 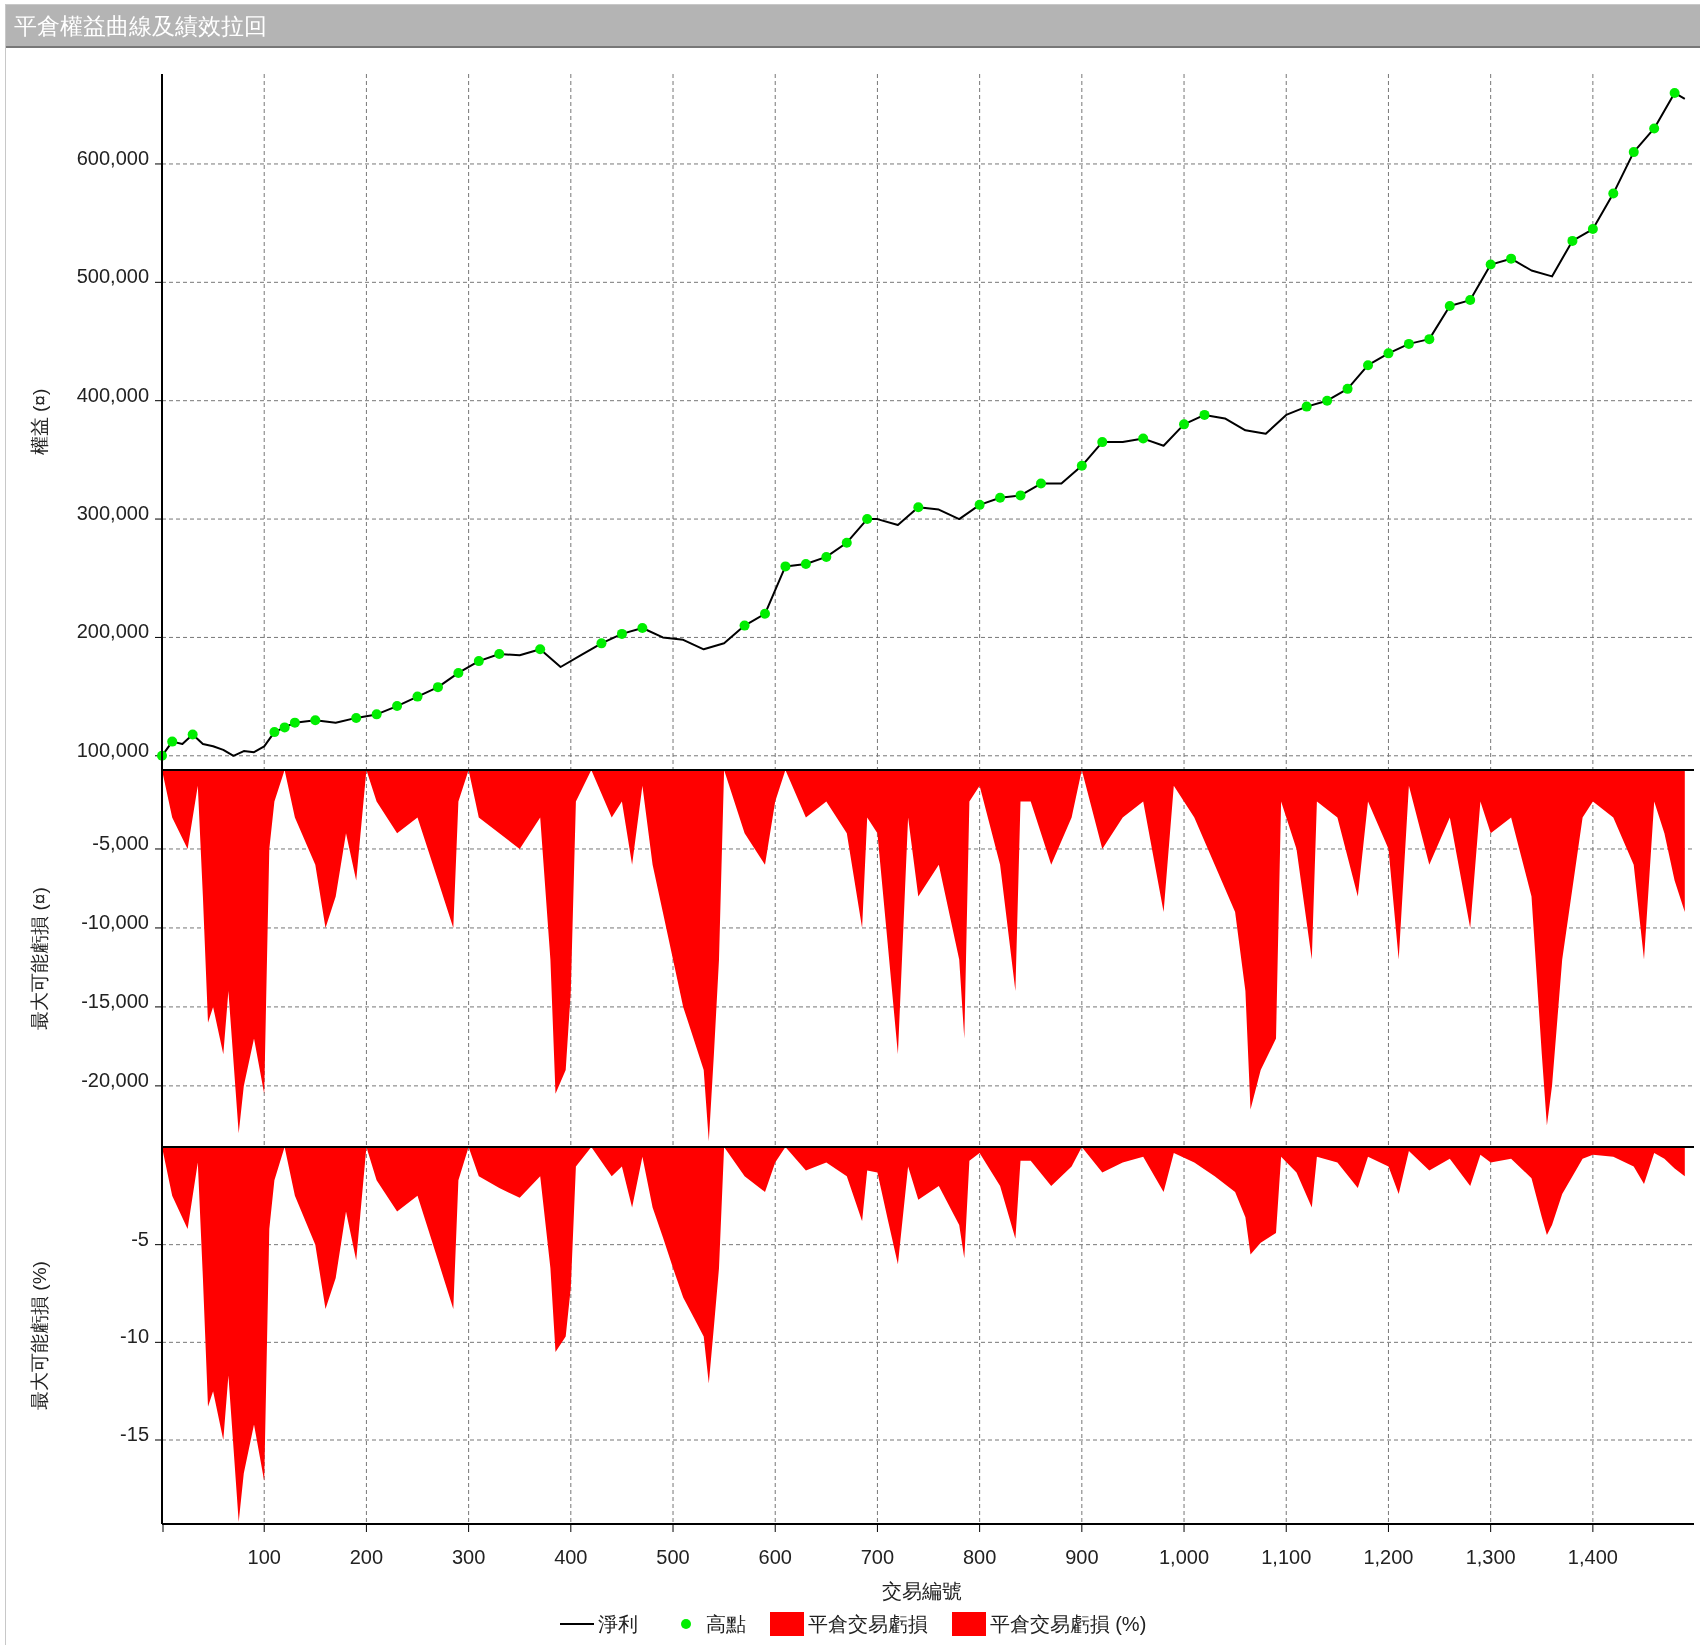 I want to click on axis-tick-label: 800, so click(x=979, y=1557).